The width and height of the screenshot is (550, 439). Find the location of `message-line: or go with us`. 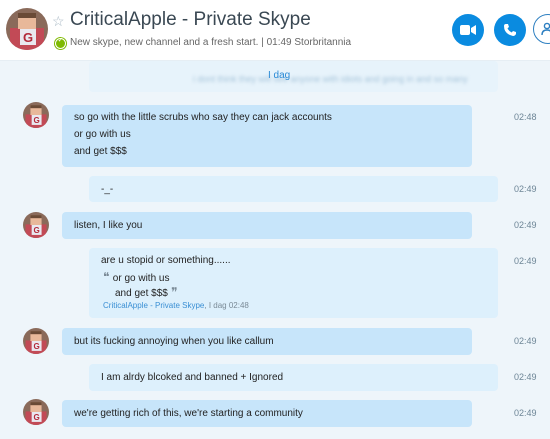

message-line: or go with us is located at coordinates (102, 134).